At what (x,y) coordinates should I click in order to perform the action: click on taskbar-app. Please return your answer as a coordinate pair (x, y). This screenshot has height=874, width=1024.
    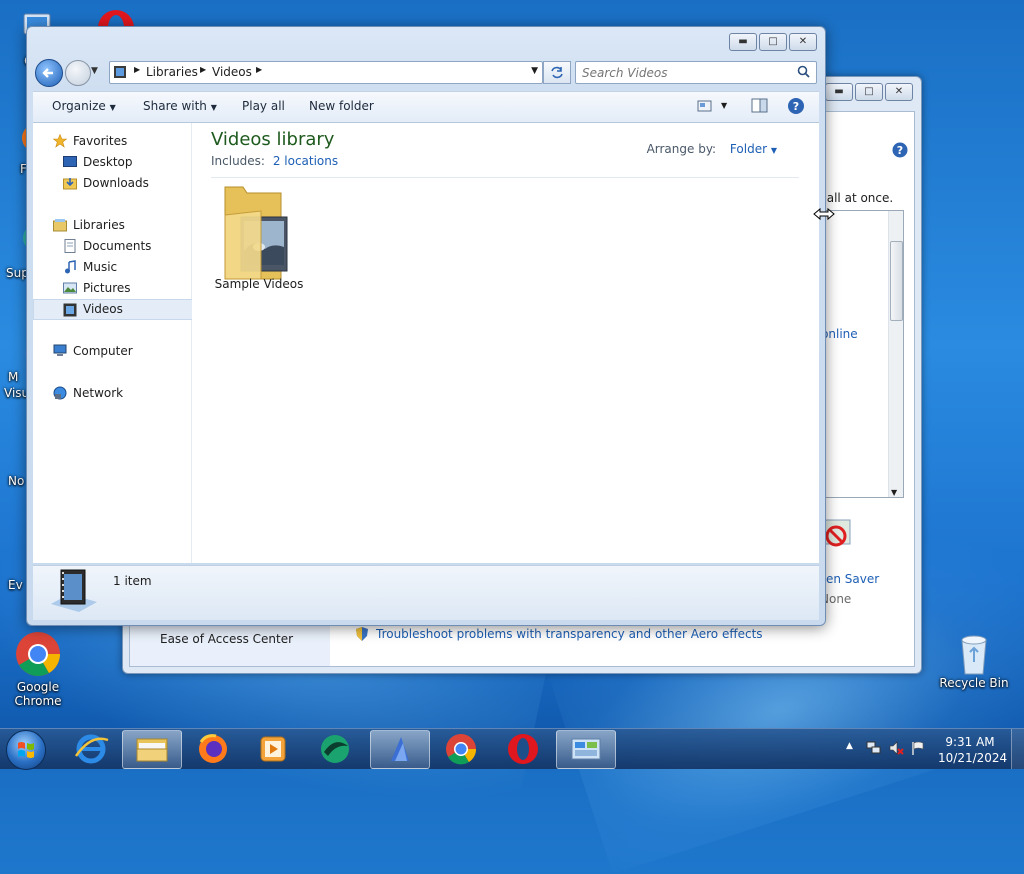
    Looking at the image, I should click on (400, 749).